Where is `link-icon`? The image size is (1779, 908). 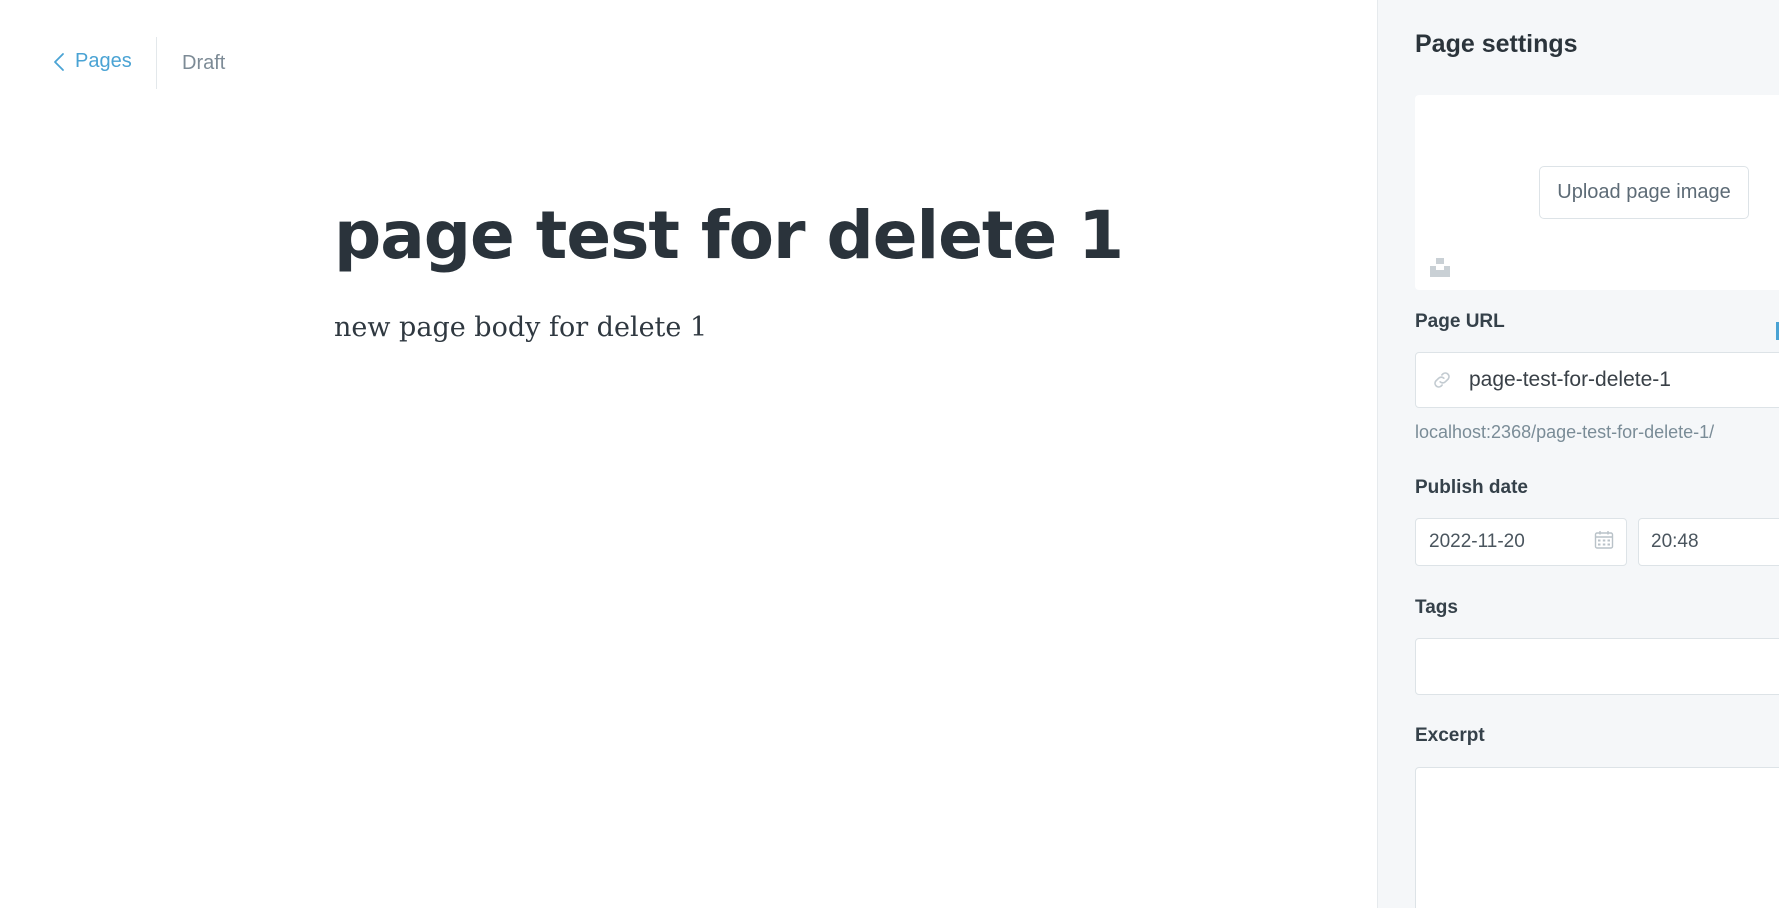
link-icon is located at coordinates (1444, 380).